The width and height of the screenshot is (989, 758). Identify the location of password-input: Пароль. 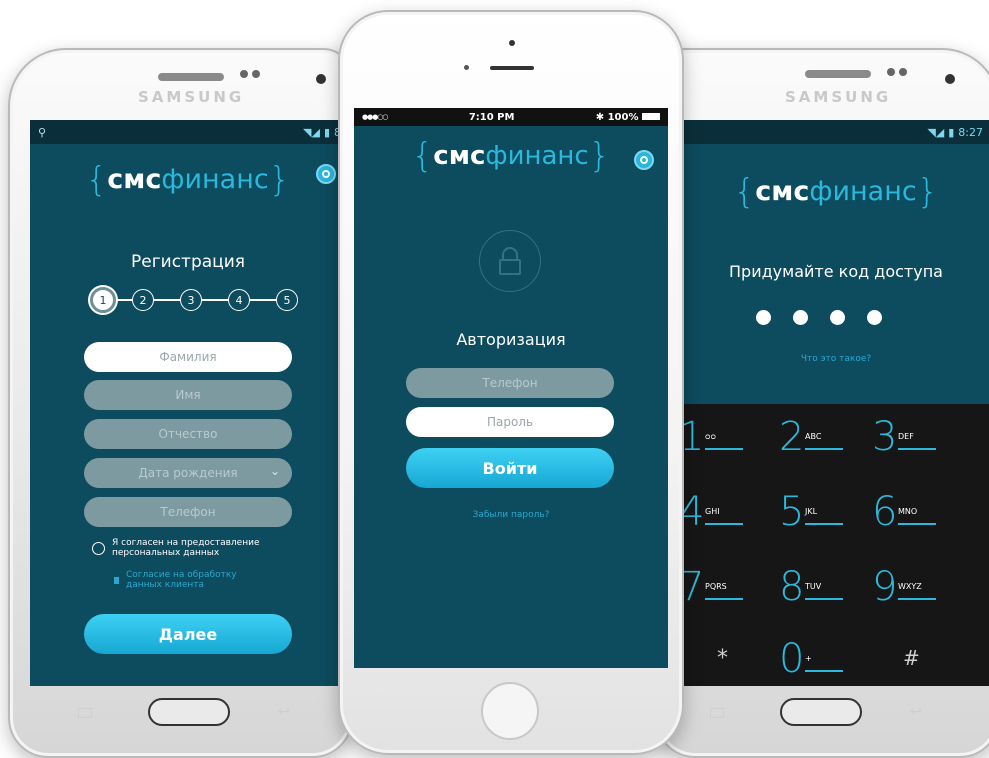
(510, 422).